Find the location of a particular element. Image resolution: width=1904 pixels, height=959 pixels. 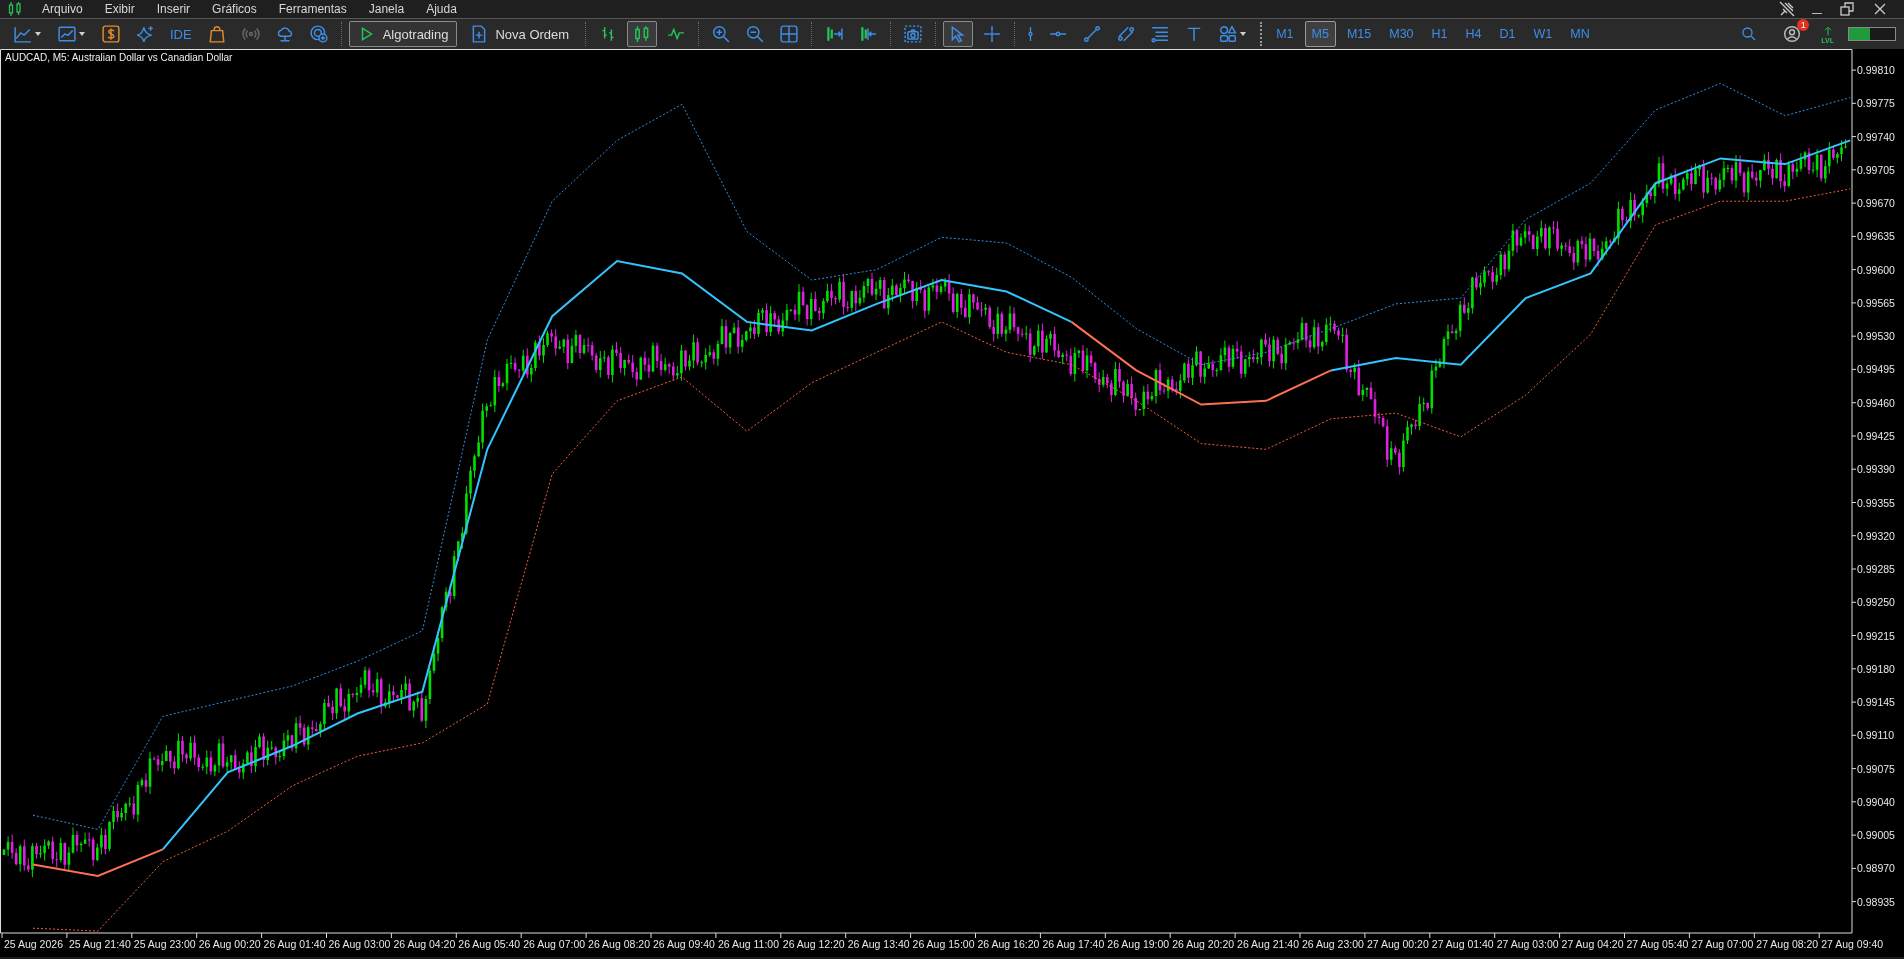

menu-item: Inserir is located at coordinates (173, 9).